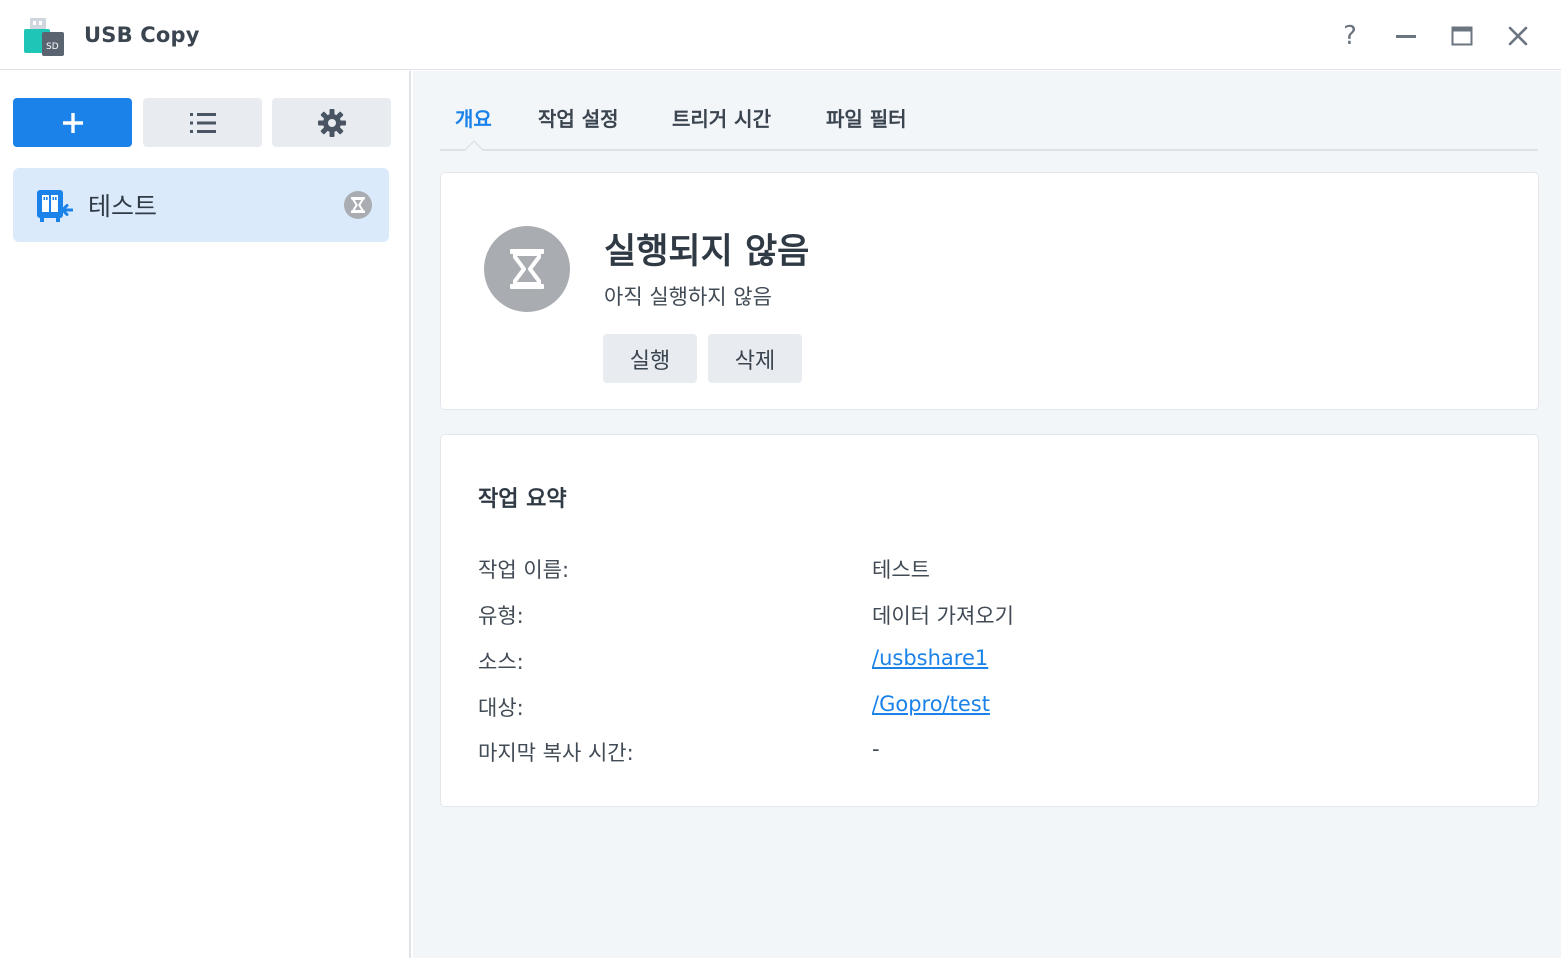 Image resolution: width=1561 pixels, height=958 pixels. Describe the element at coordinates (358, 205) in the screenshot. I see `hourglass-status-icon` at that location.